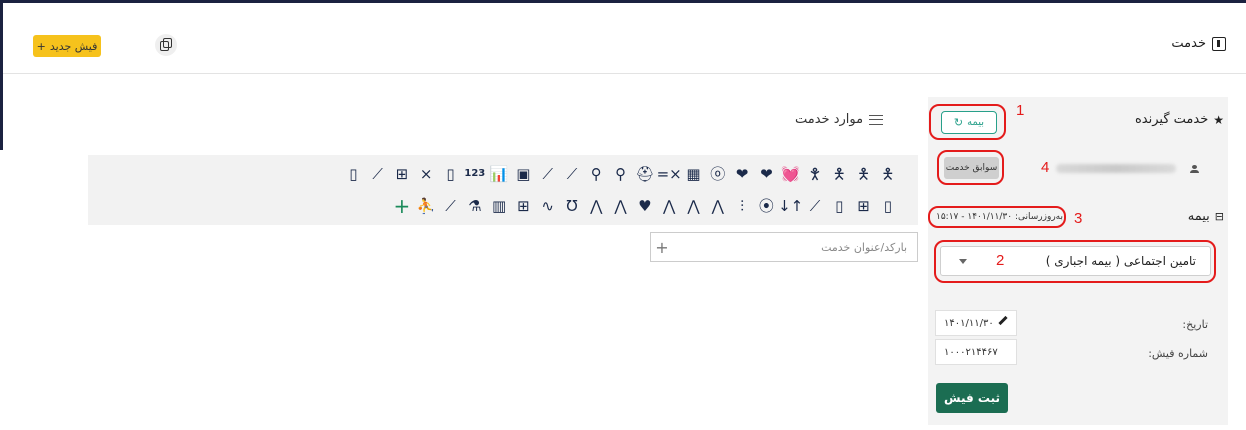 Image resolution: width=1246 pixels, height=430 pixels. What do you see at coordinates (1194, 169) in the screenshot?
I see `user-icon` at bounding box center [1194, 169].